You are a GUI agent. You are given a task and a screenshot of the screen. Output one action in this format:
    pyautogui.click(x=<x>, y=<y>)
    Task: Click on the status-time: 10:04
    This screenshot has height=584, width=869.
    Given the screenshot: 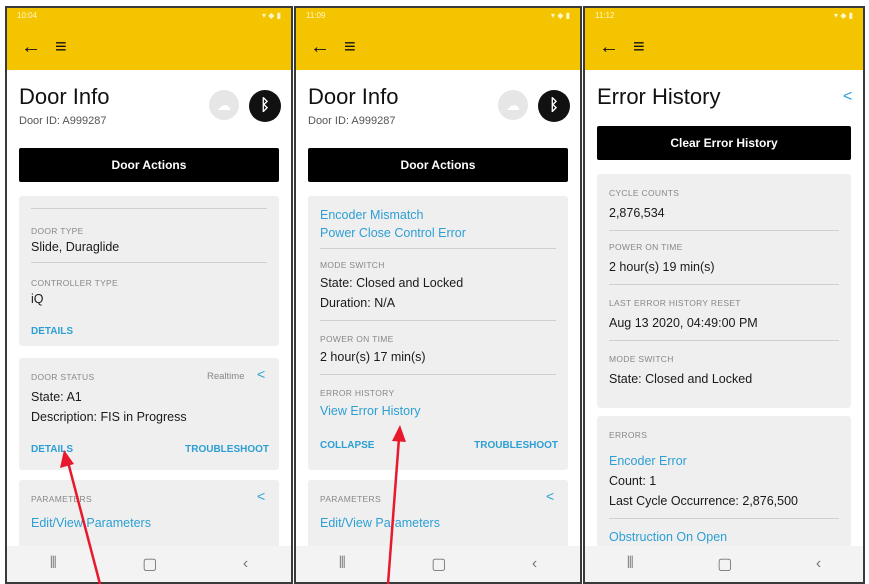 What is the action you would take?
    pyautogui.click(x=27, y=15)
    